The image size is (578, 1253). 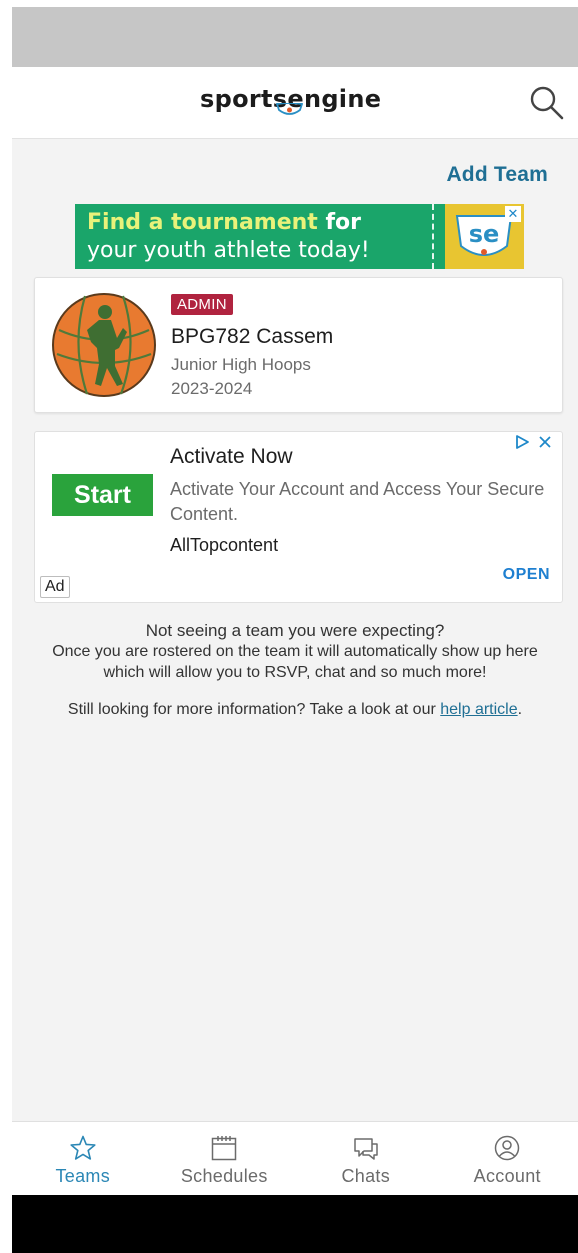 What do you see at coordinates (545, 442) in the screenshot?
I see `ad-close-icon` at bounding box center [545, 442].